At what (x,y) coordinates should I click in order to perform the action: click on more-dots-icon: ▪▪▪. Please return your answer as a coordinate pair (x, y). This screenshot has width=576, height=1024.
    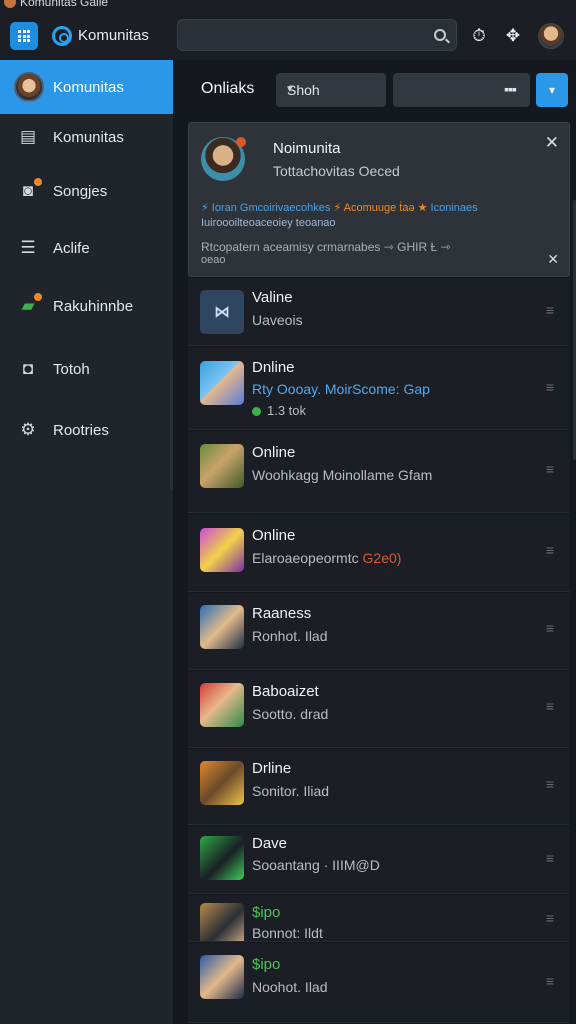
    Looking at the image, I should click on (510, 89).